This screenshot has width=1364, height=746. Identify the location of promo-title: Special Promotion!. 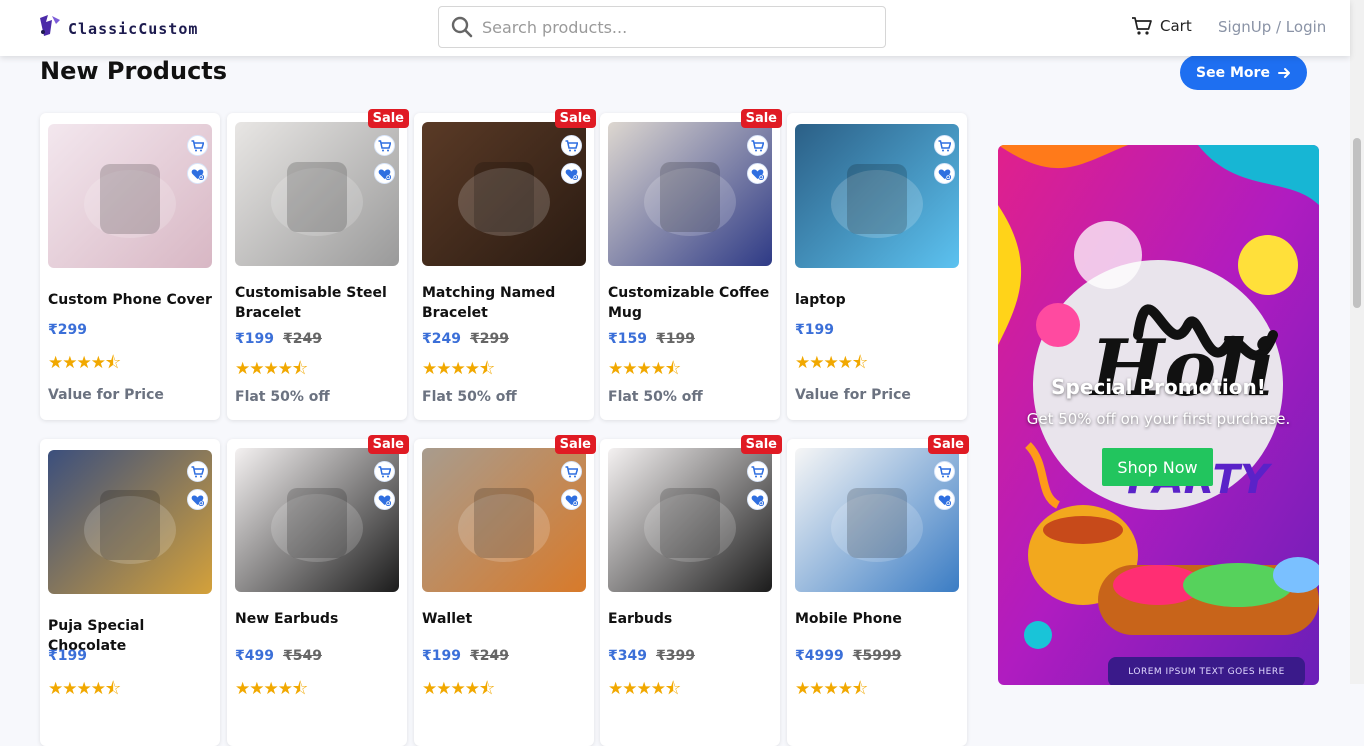
(1158, 387).